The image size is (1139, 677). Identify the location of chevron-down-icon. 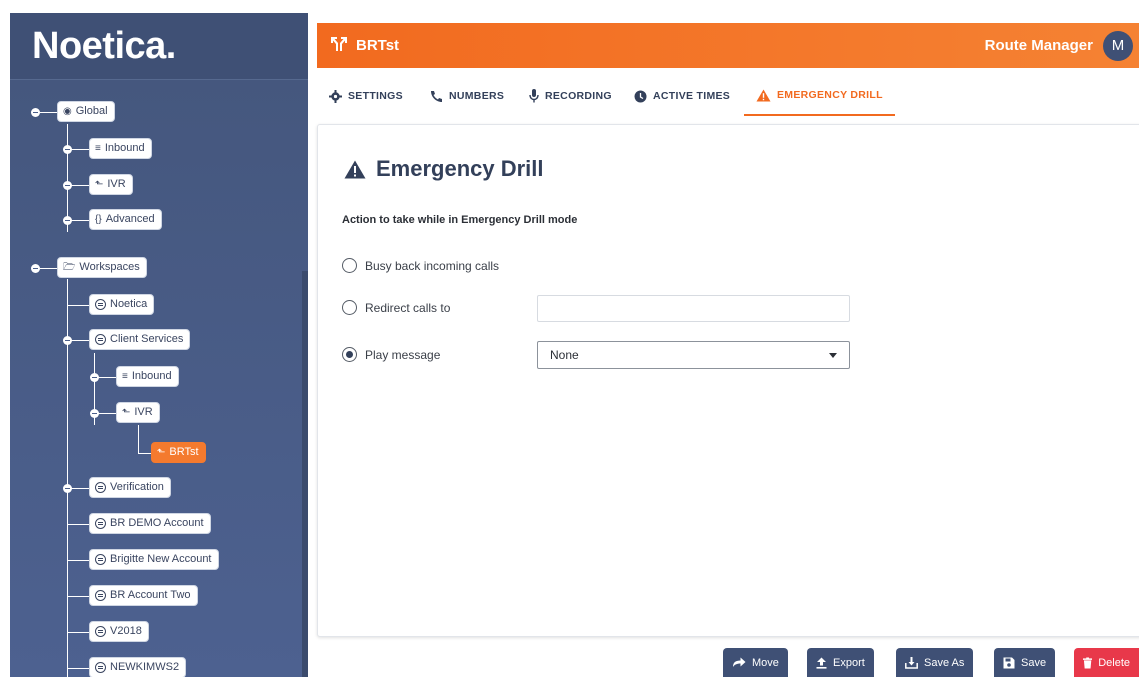
(833, 355).